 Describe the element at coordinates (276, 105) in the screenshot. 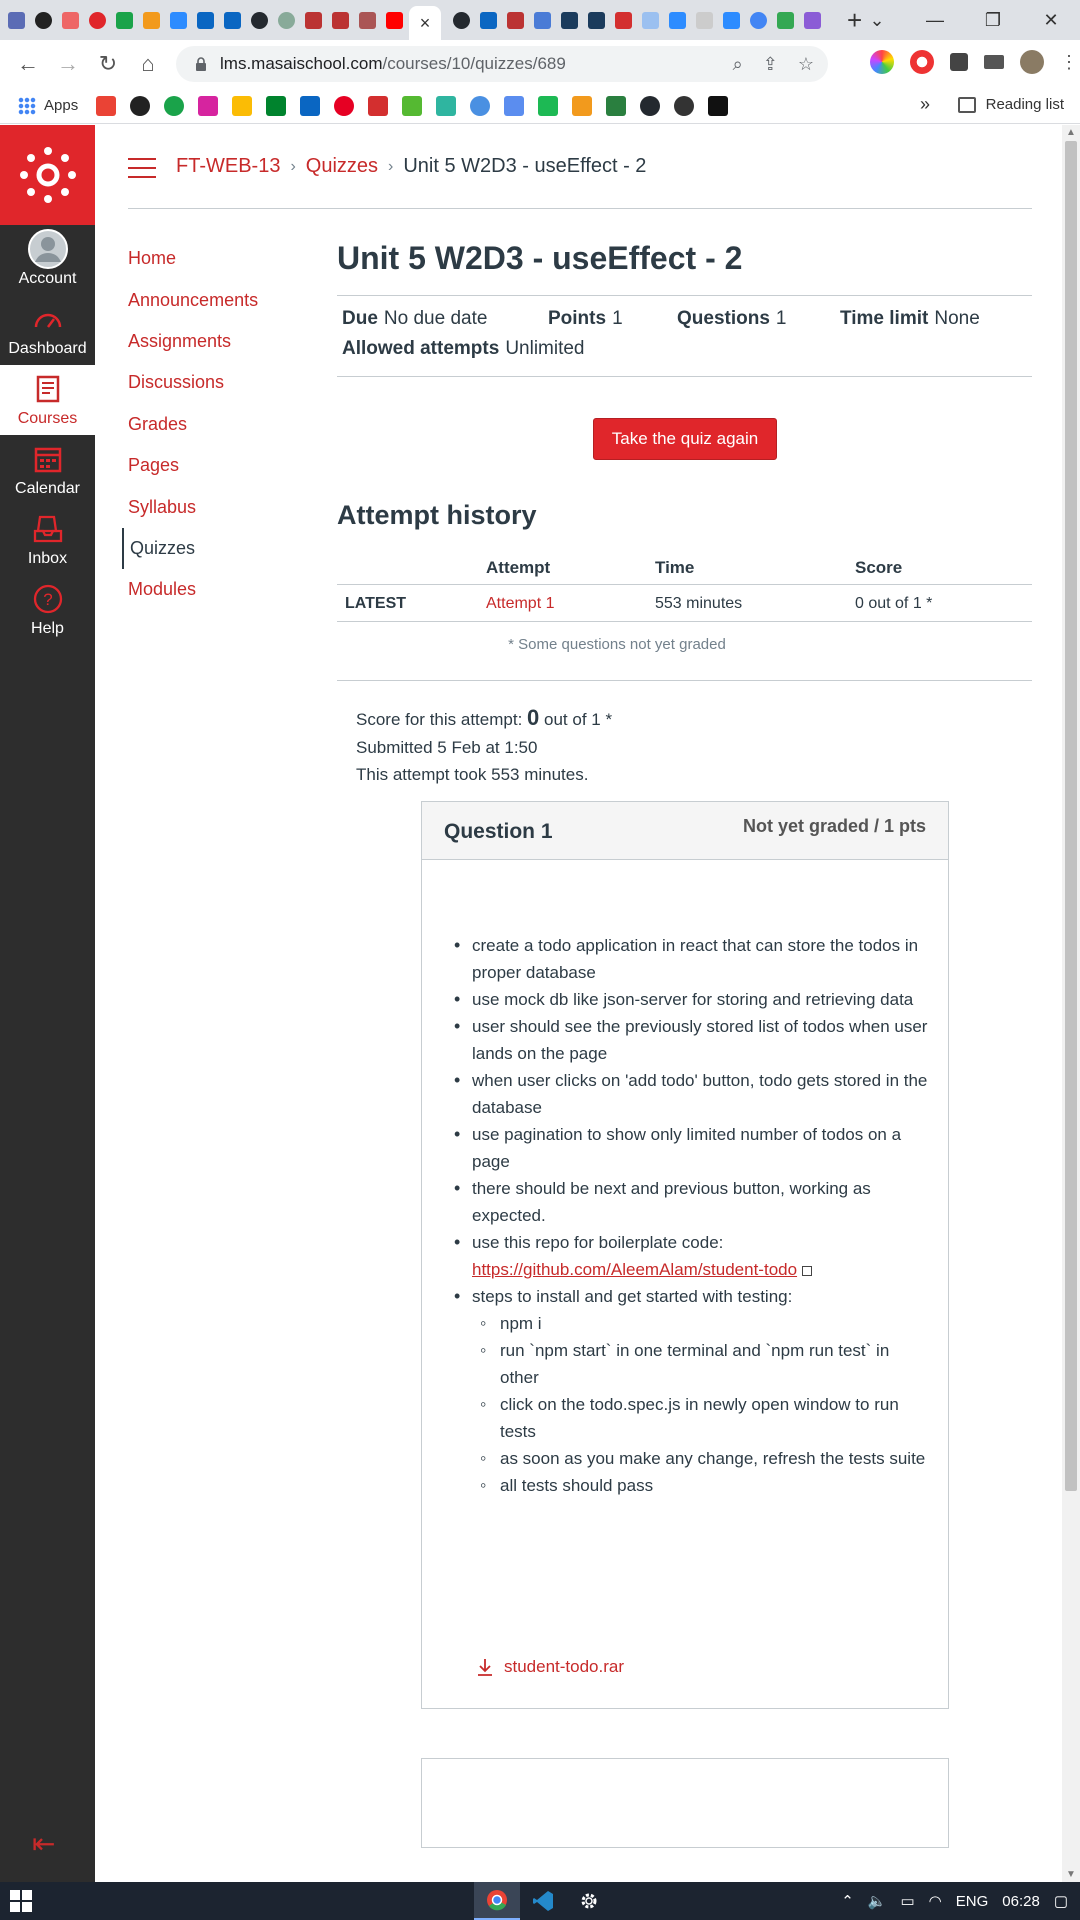

I see `meet-bookmark-icon` at that location.